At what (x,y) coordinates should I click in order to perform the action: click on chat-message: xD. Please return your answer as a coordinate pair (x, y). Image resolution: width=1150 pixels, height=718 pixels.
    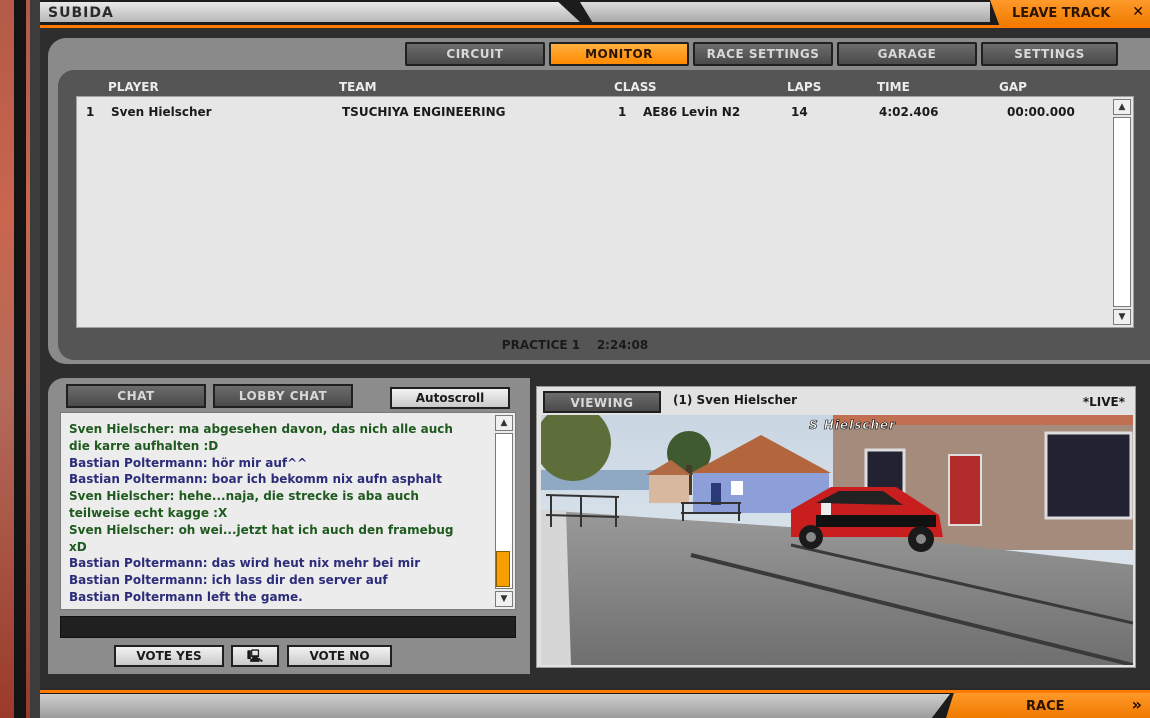
    Looking at the image, I should click on (78, 546).